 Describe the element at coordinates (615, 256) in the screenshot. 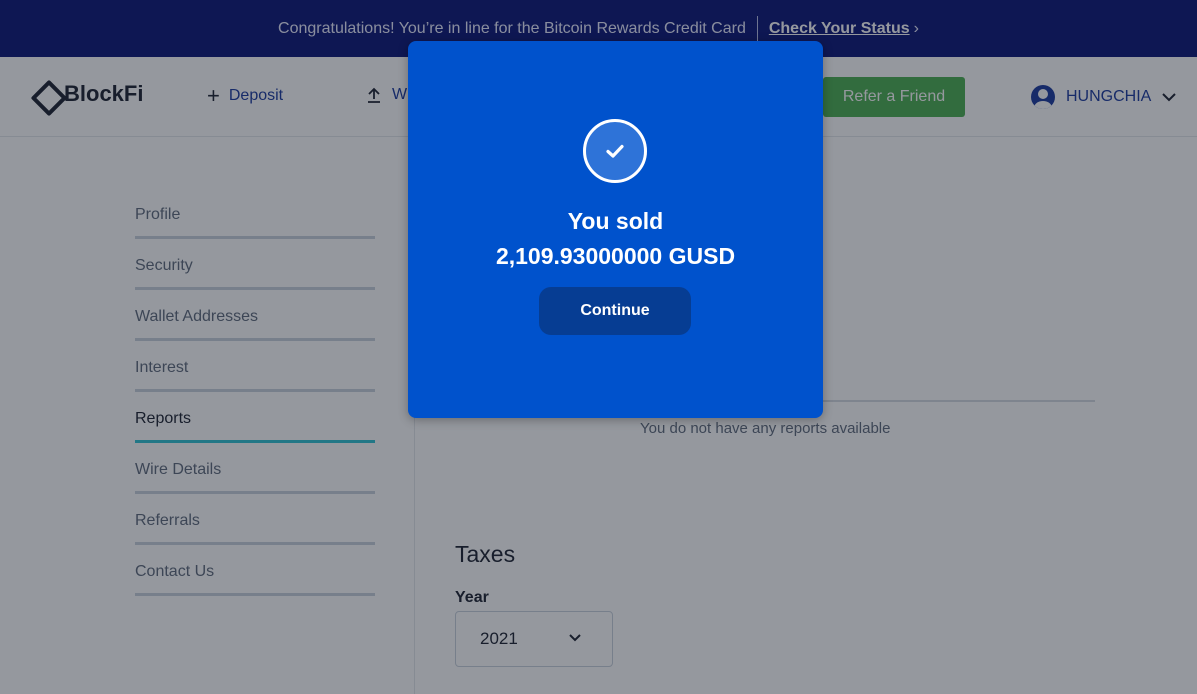

I see `sold-amount: 2,109.93000000 GUSD` at that location.